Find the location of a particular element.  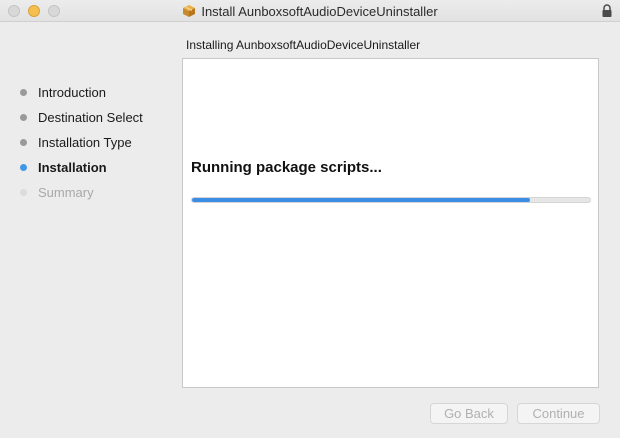

window-title-group: Install AunboxsoftAudioDeviceUninstaller is located at coordinates (310, 11).